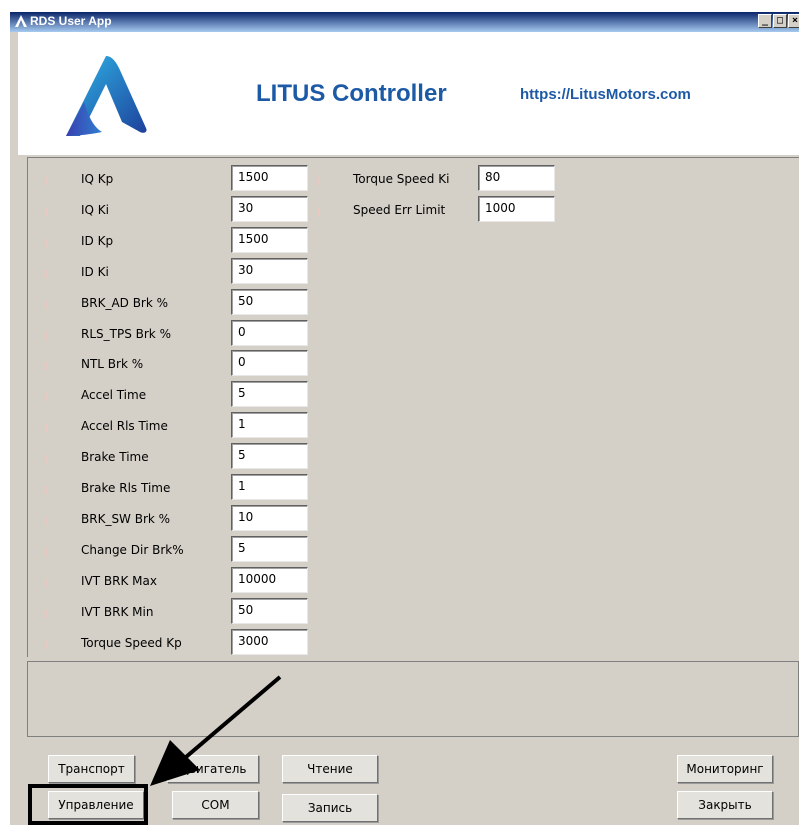  Describe the element at coordinates (404, 22) in the screenshot. I see `window-titlebar: RDS User App _ □ ×` at that location.